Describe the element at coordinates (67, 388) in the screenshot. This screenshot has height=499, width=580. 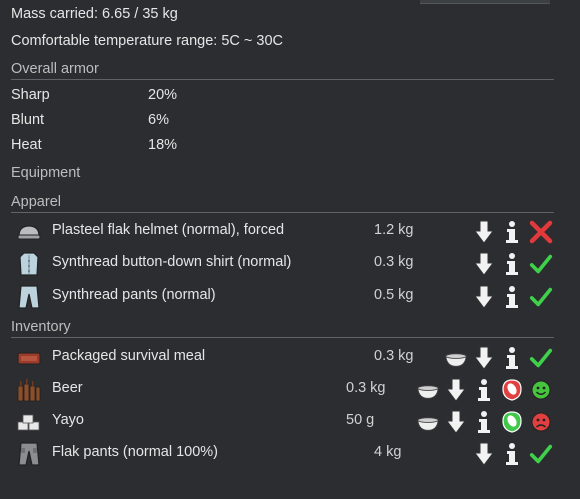
I see `item-name: Beer` at that location.